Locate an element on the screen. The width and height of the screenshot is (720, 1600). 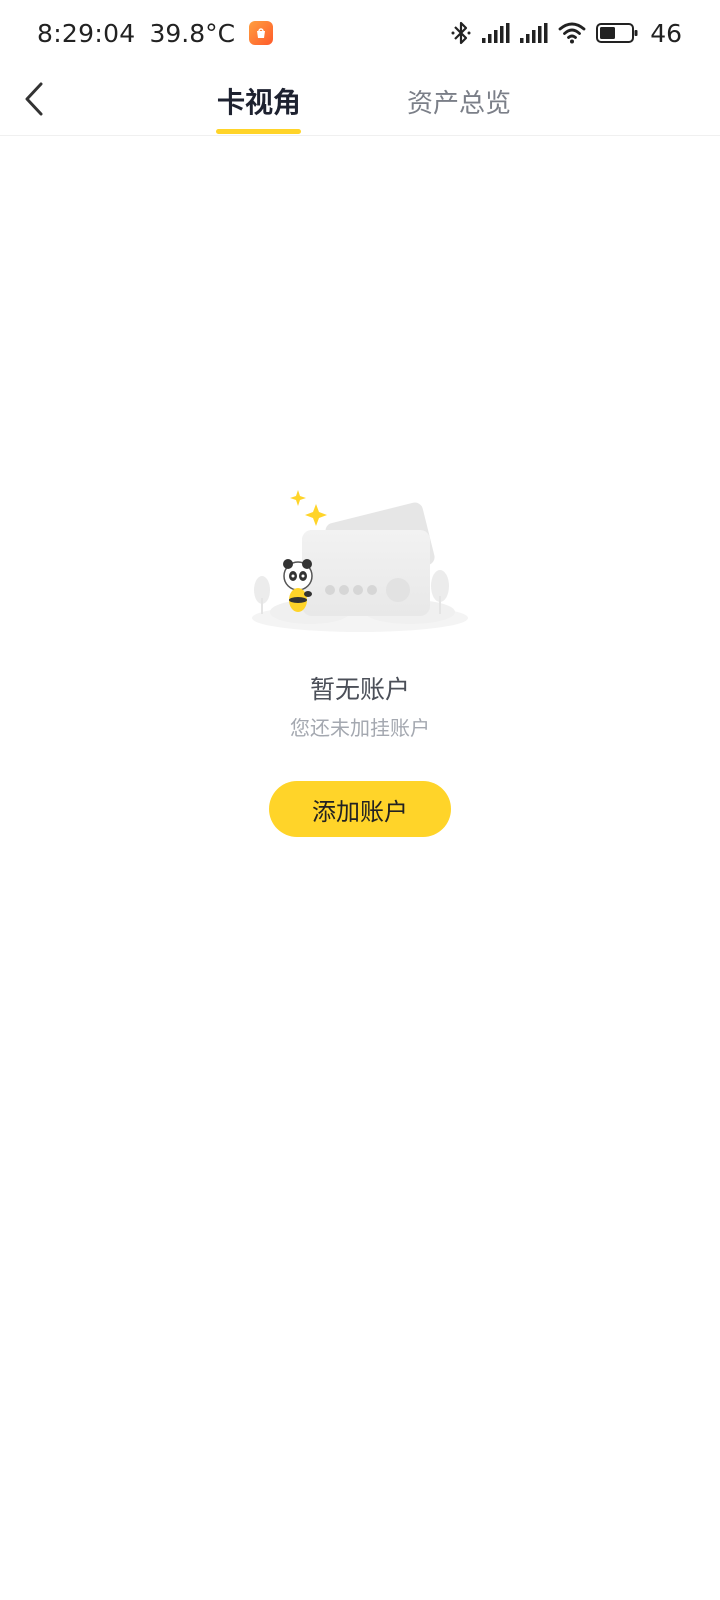
wifi-icon is located at coordinates (572, 33).